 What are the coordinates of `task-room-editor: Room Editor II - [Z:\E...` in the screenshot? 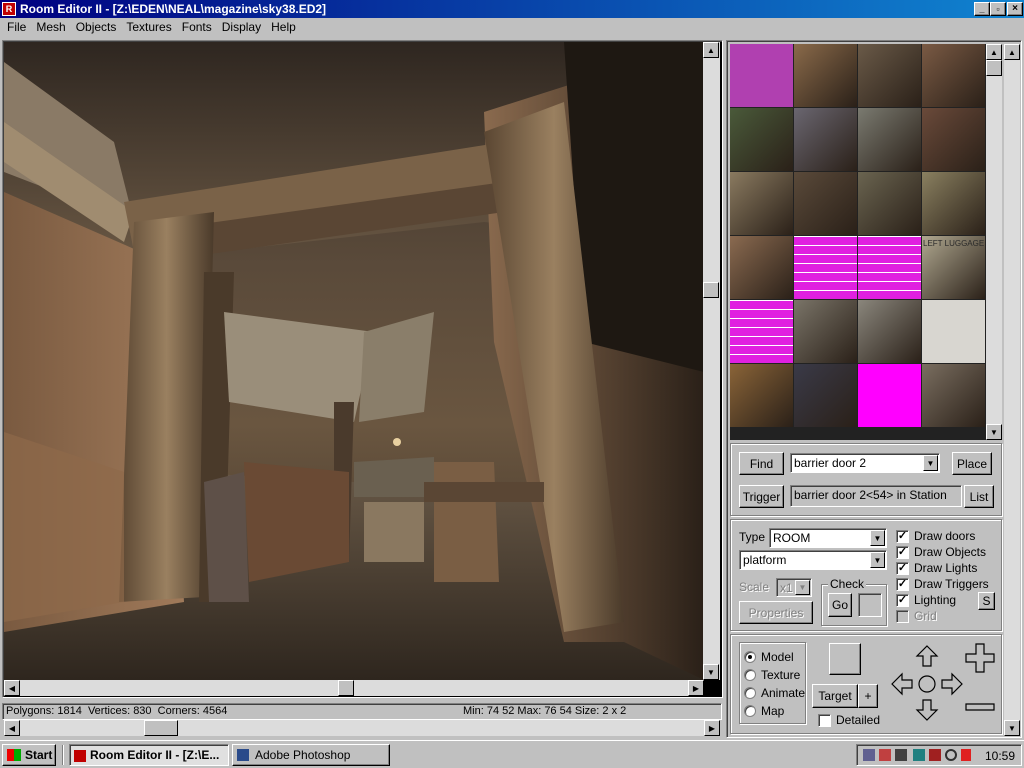 It's located at (149, 755).